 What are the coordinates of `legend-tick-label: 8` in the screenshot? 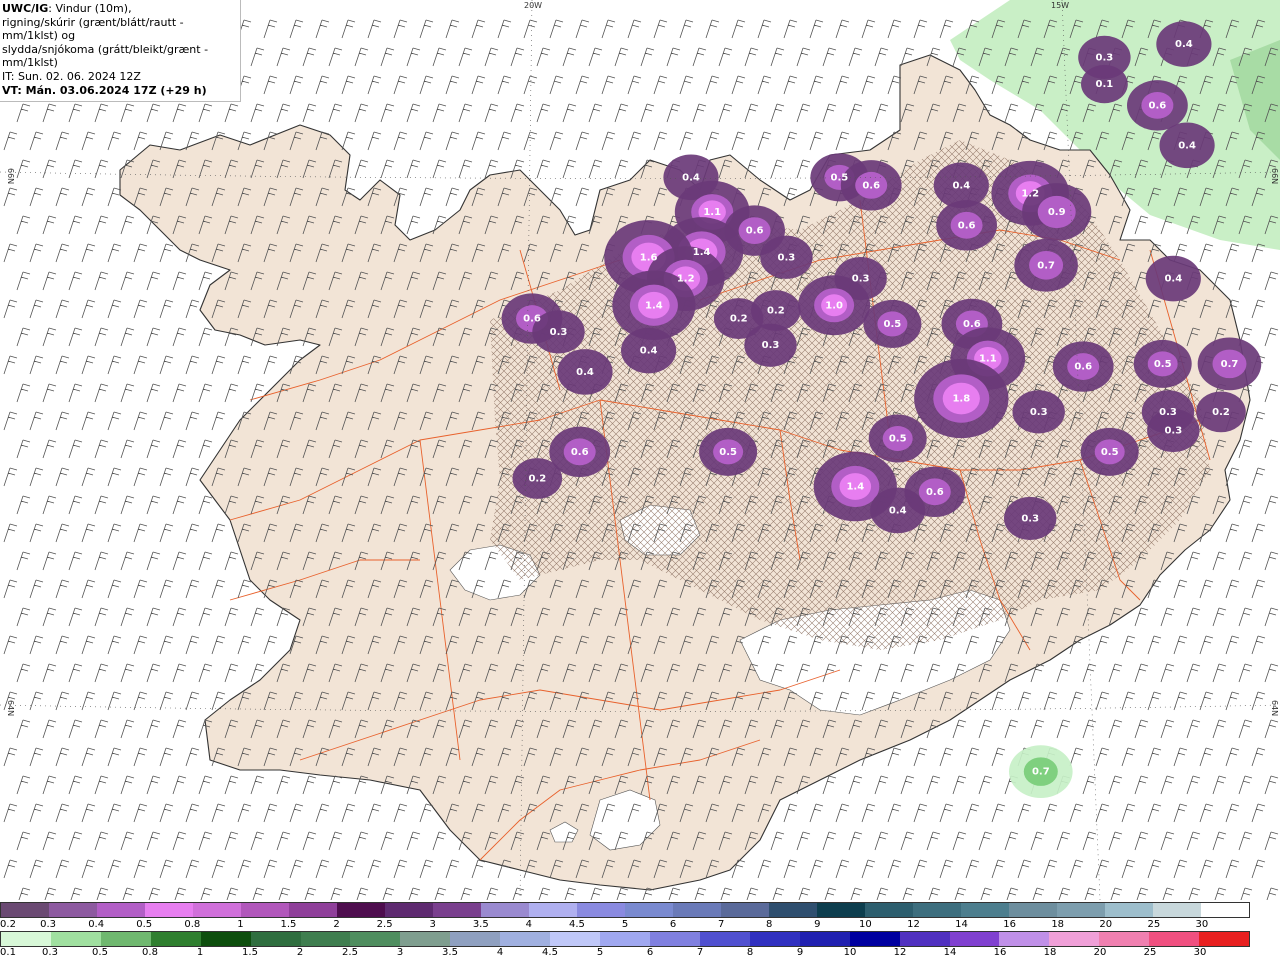 It's located at (750, 952).